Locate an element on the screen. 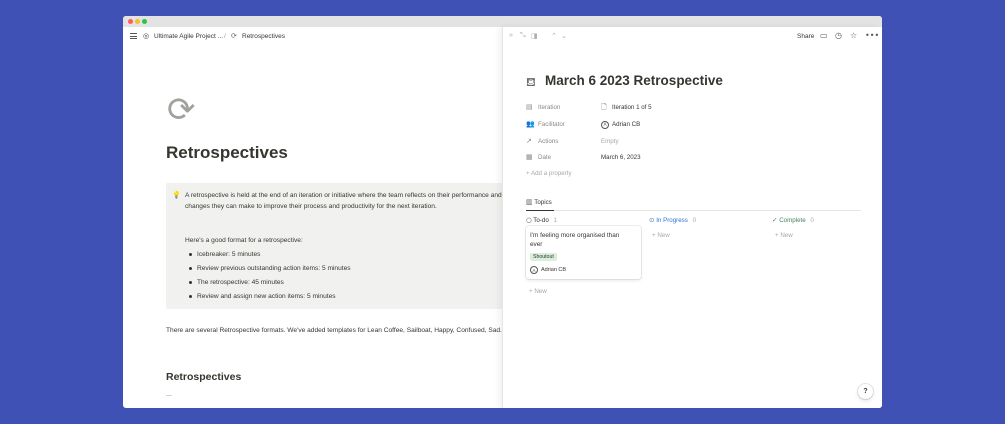 The height and width of the screenshot is (424, 1005). list-item: Icebreaker: 5 minutes is located at coordinates (268, 256).